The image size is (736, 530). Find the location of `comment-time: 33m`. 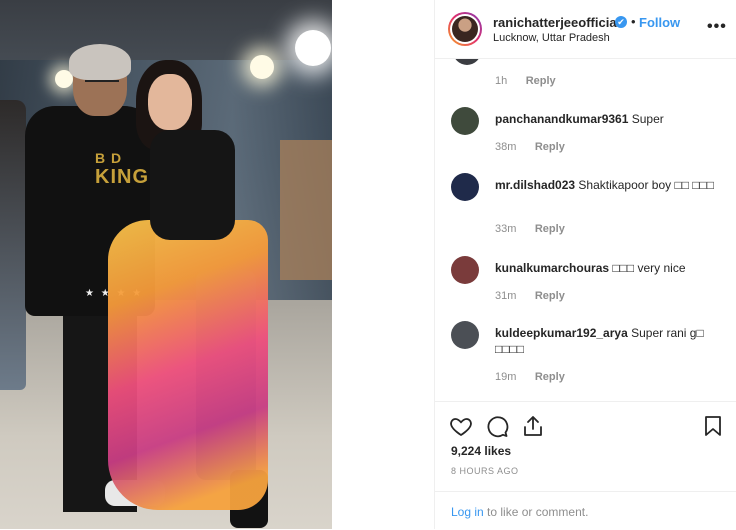

comment-time: 33m is located at coordinates (506, 229).